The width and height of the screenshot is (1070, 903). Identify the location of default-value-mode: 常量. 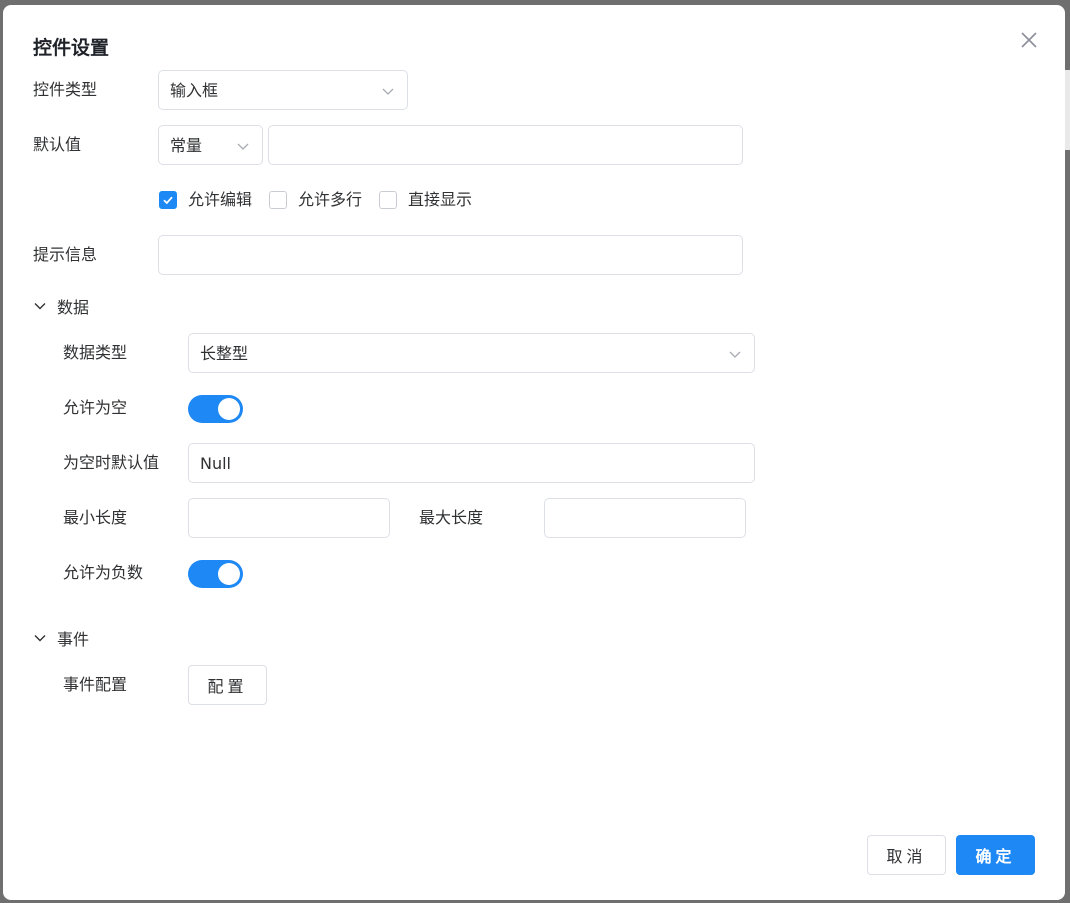
(186, 145).